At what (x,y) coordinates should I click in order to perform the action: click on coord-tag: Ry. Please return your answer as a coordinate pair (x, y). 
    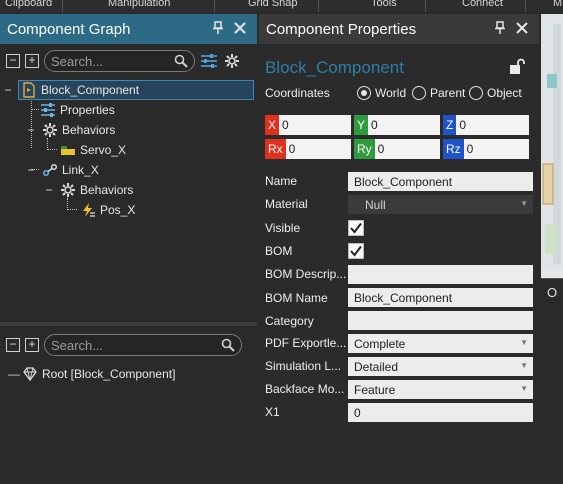
    Looking at the image, I should click on (364, 149).